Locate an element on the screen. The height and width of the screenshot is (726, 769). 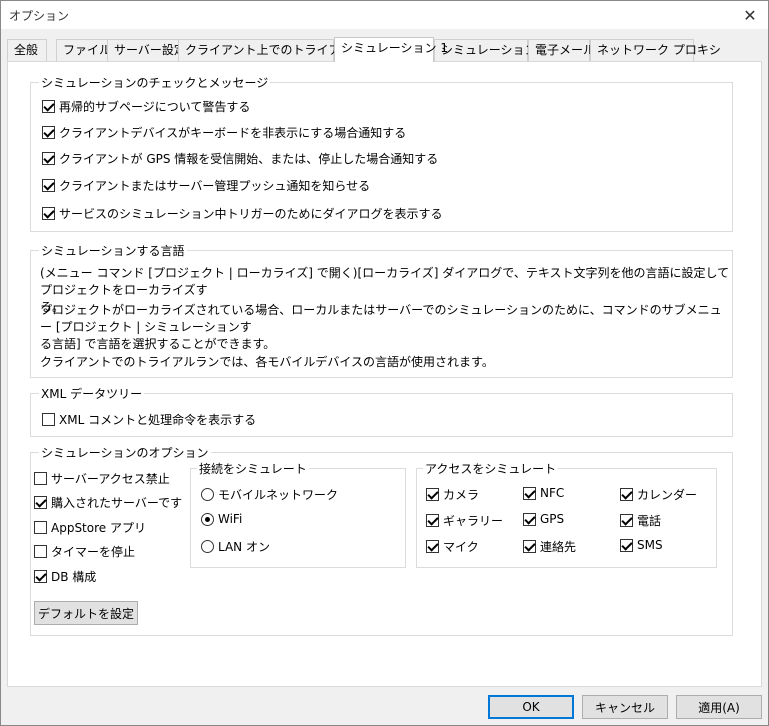
language-paragraph-3: クライアントでのトライアルランでは、各モバイルデバイスの言語が使用されます。 is located at coordinates (267, 362).